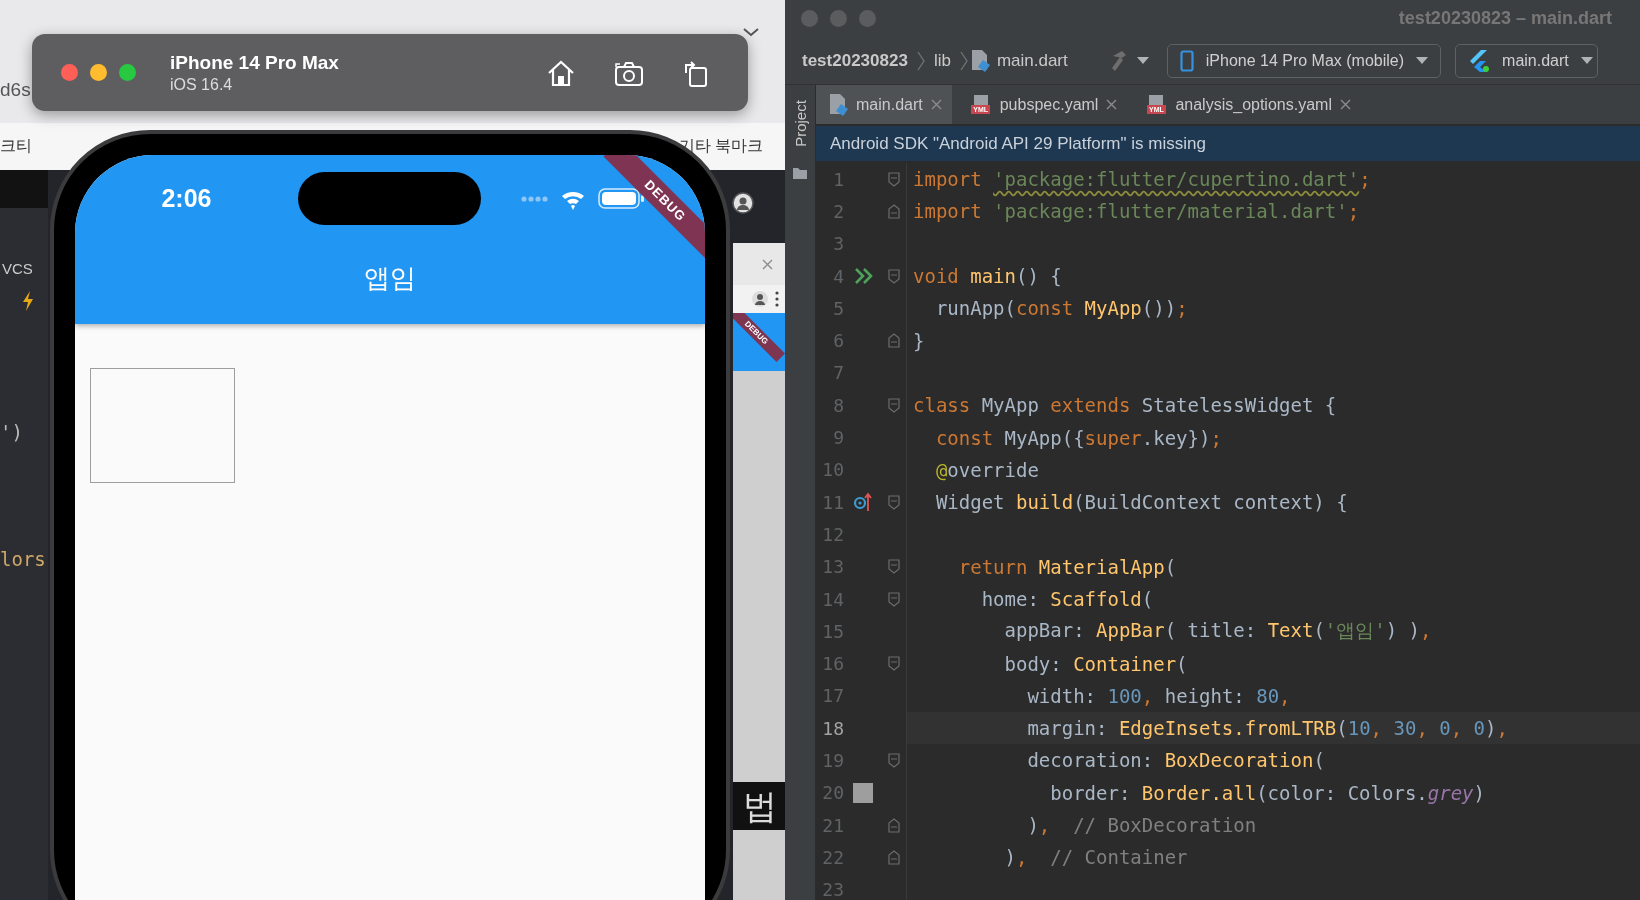  Describe the element at coordinates (832, 664) in the screenshot. I see `line-number: 16` at that location.